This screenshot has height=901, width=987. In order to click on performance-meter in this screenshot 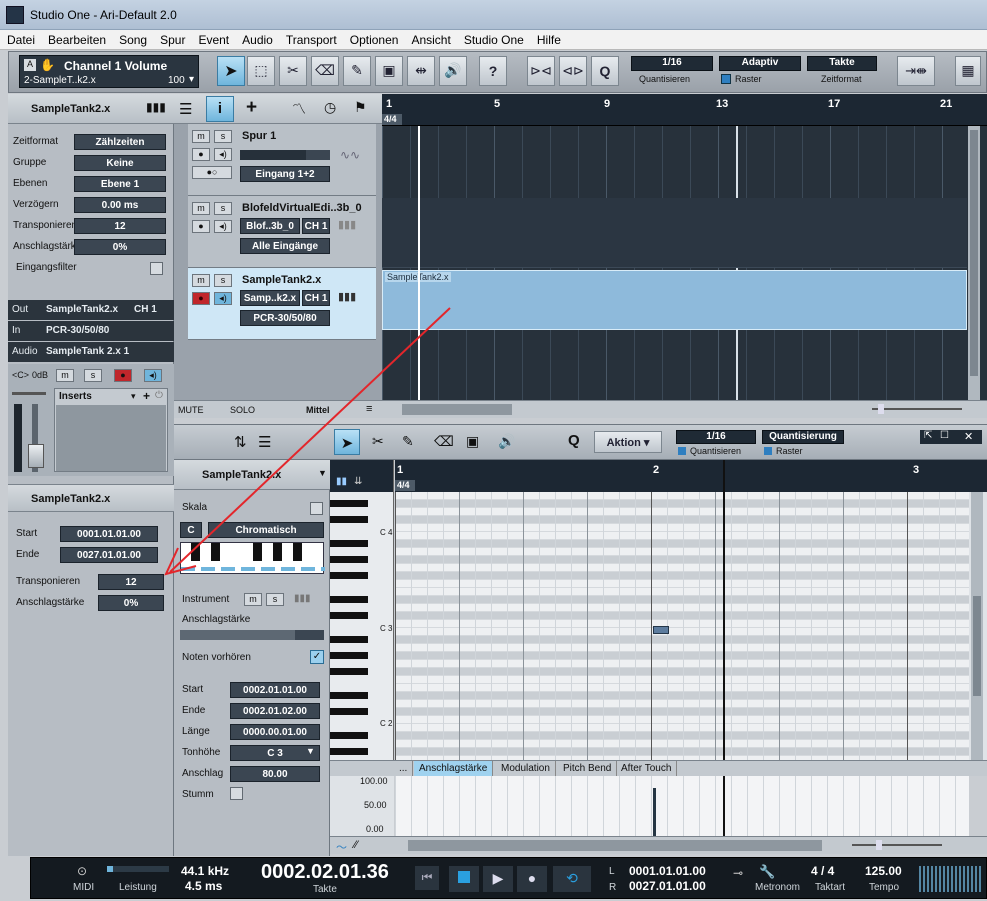, I will do `click(138, 869)`.